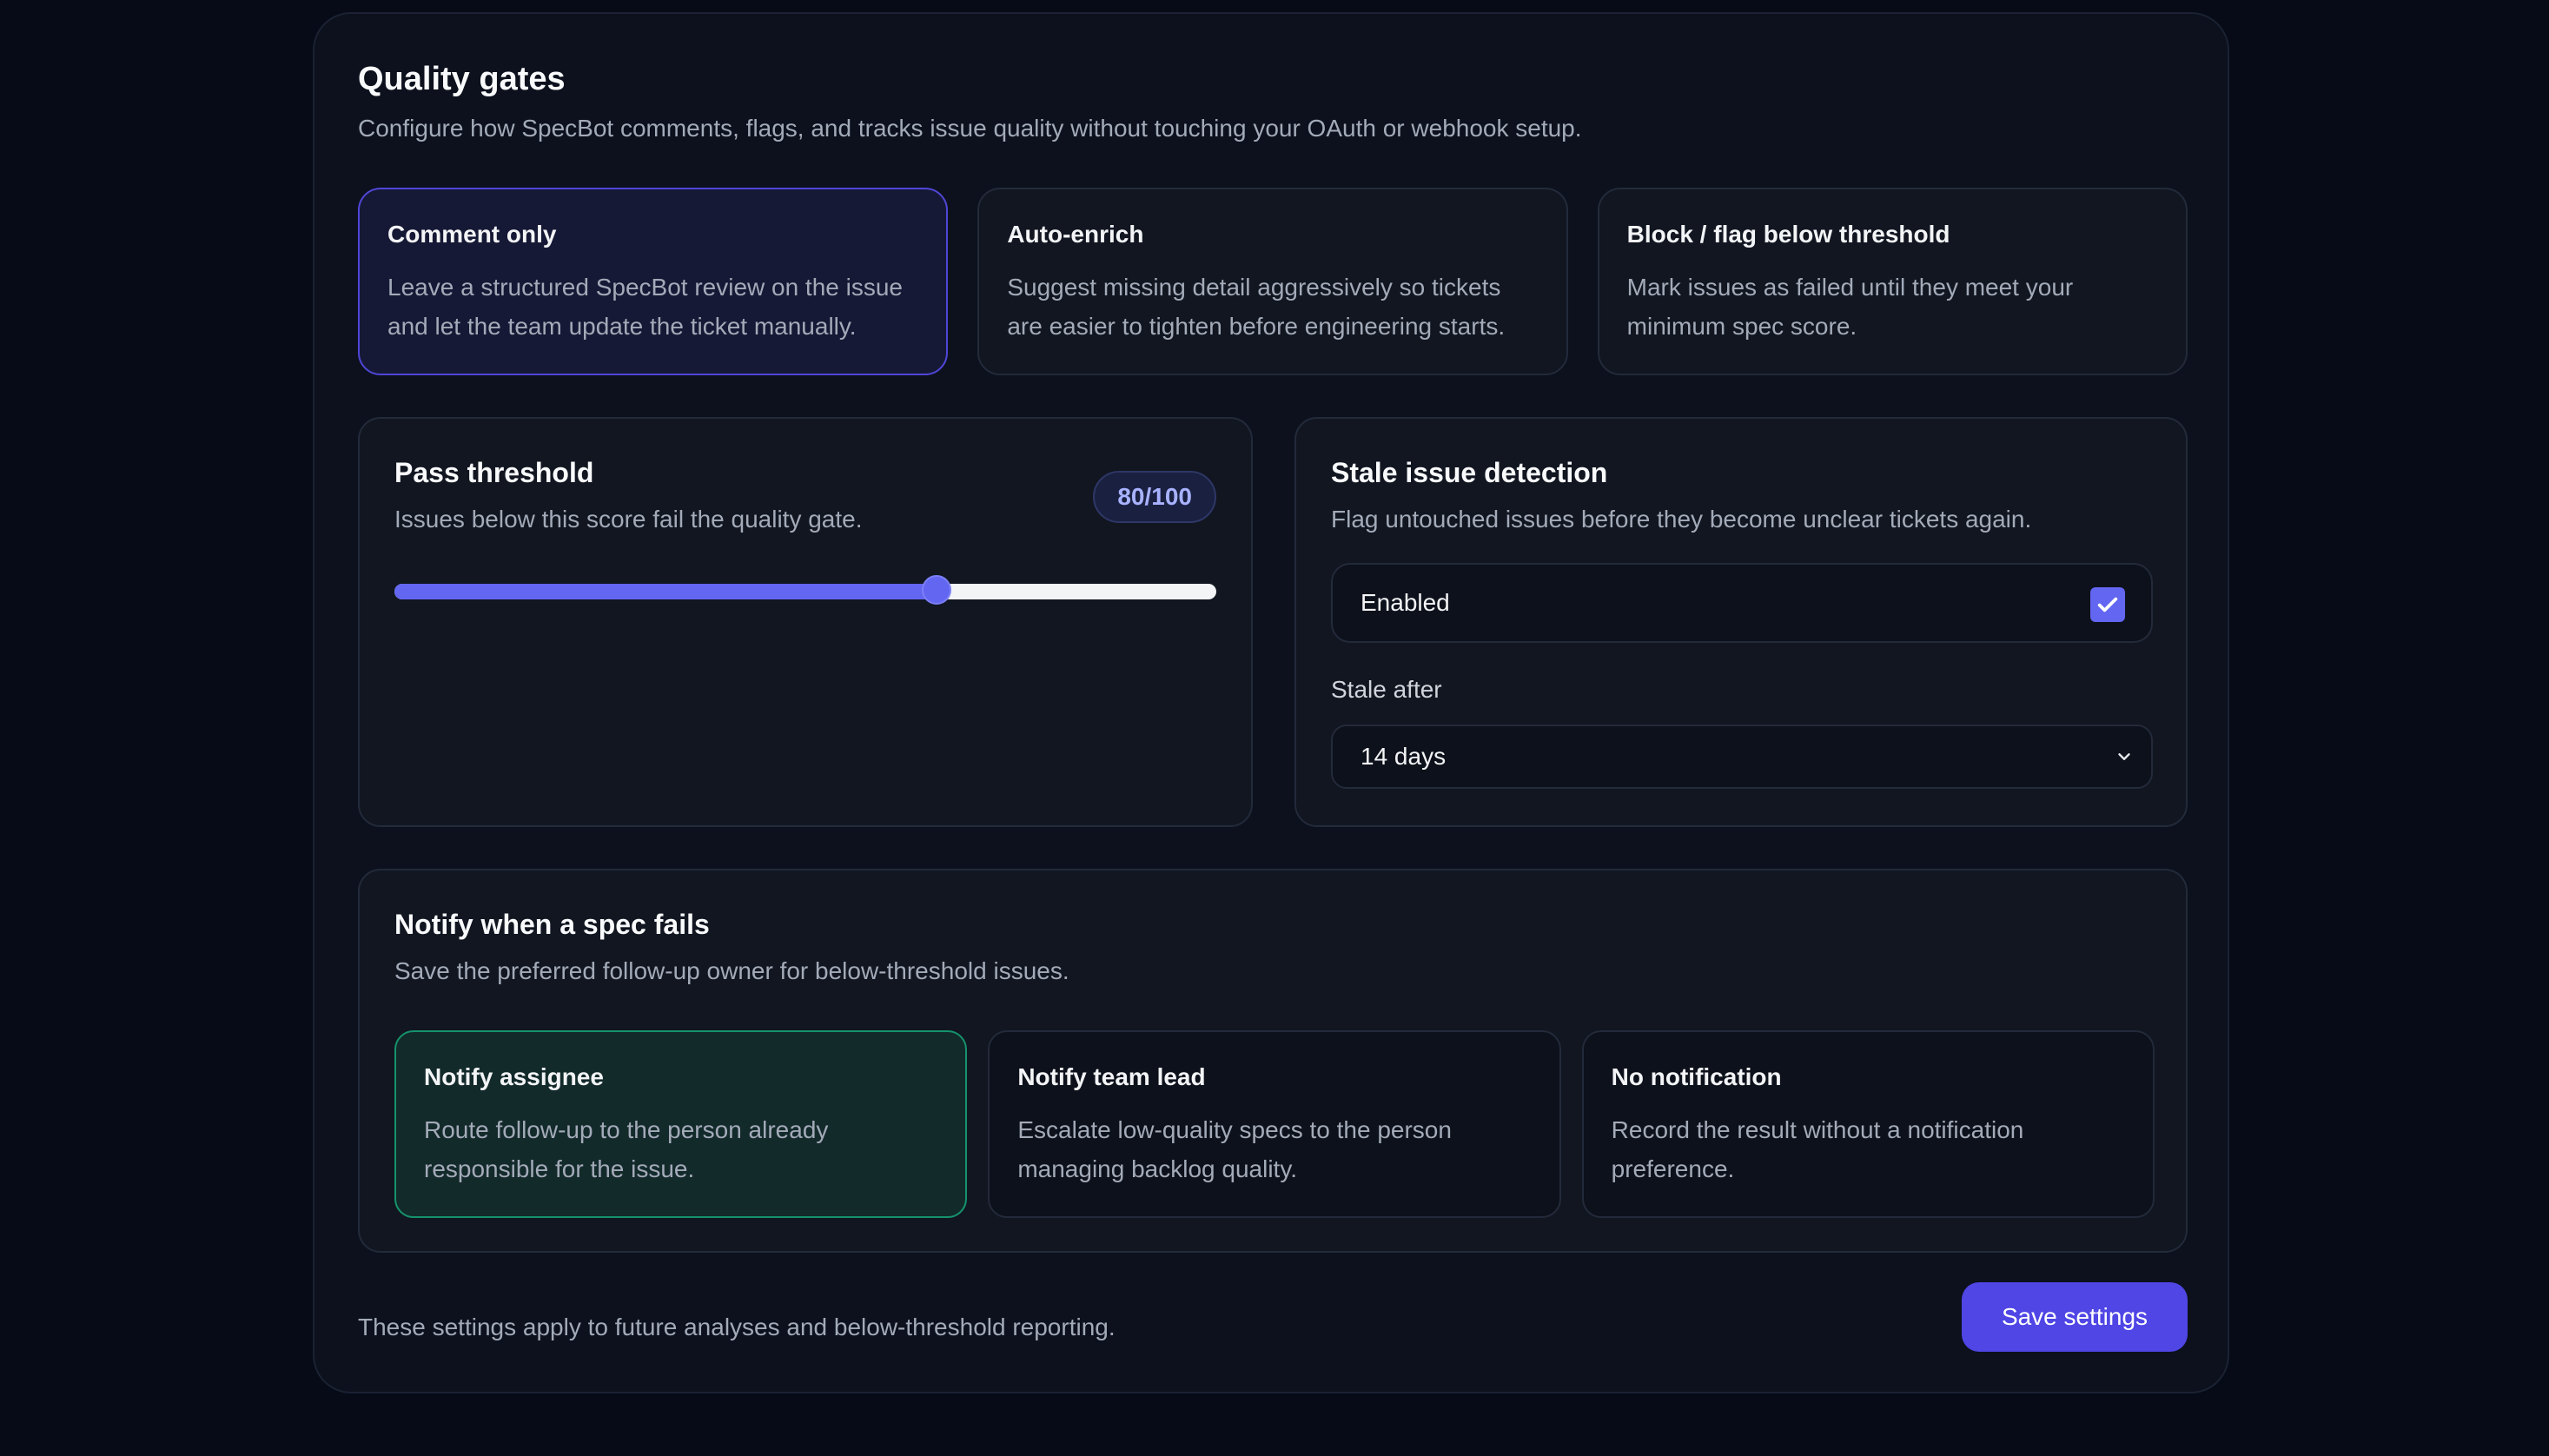 The height and width of the screenshot is (1456, 2549). I want to click on slider-thumb, so click(937, 590).